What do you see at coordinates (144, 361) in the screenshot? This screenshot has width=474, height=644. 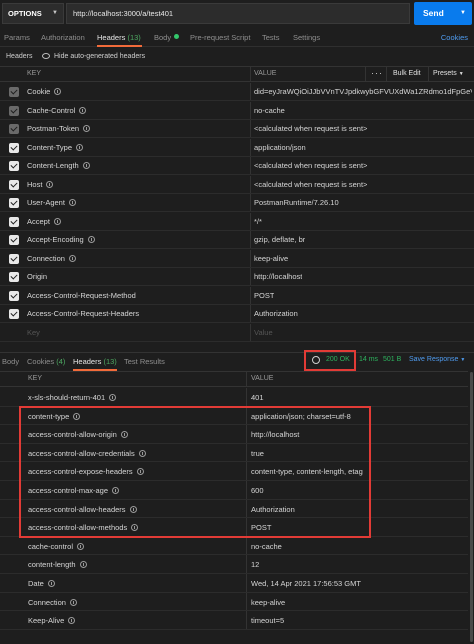 I see `resp-tab-test-results: Test Results` at bounding box center [144, 361].